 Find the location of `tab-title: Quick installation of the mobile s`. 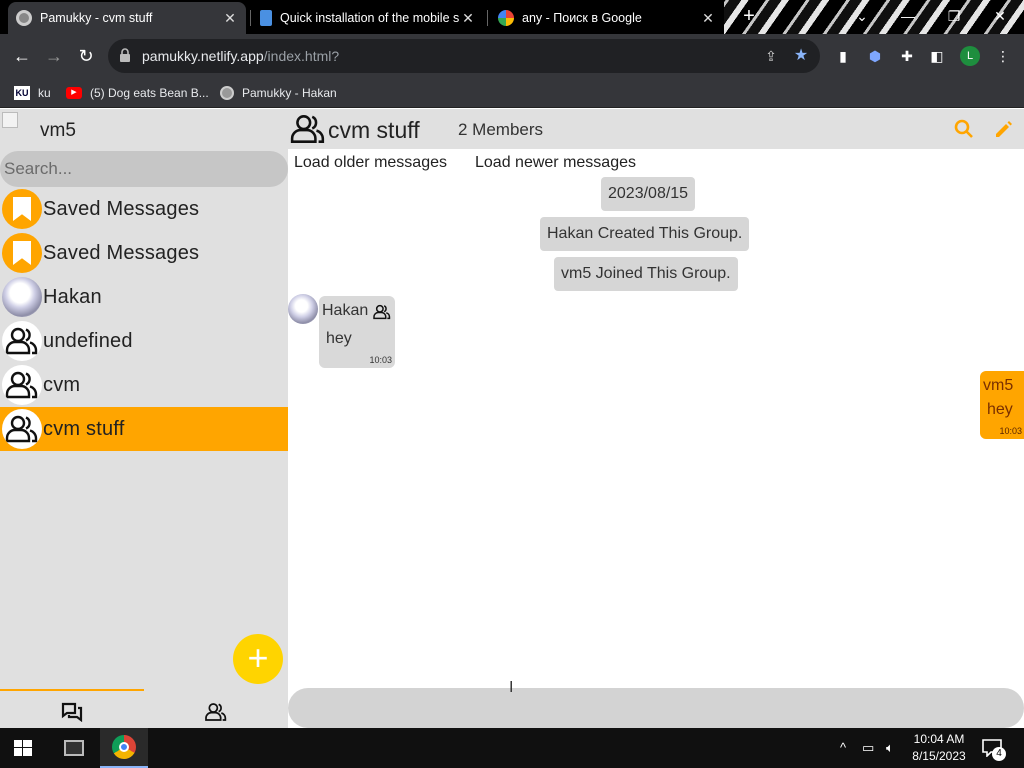

tab-title: Quick installation of the mobile s is located at coordinates (370, 18).